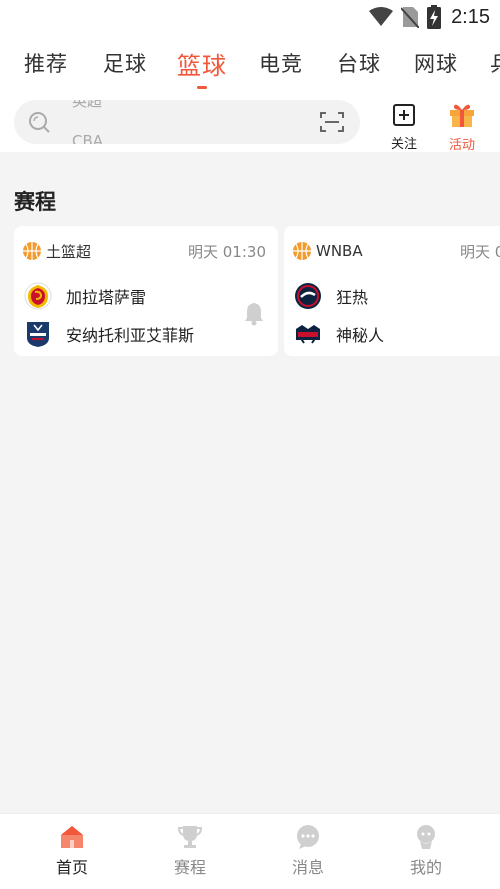 This screenshot has height=889, width=500. What do you see at coordinates (403, 144) in the screenshot?
I see `follow-label: 关注` at bounding box center [403, 144].